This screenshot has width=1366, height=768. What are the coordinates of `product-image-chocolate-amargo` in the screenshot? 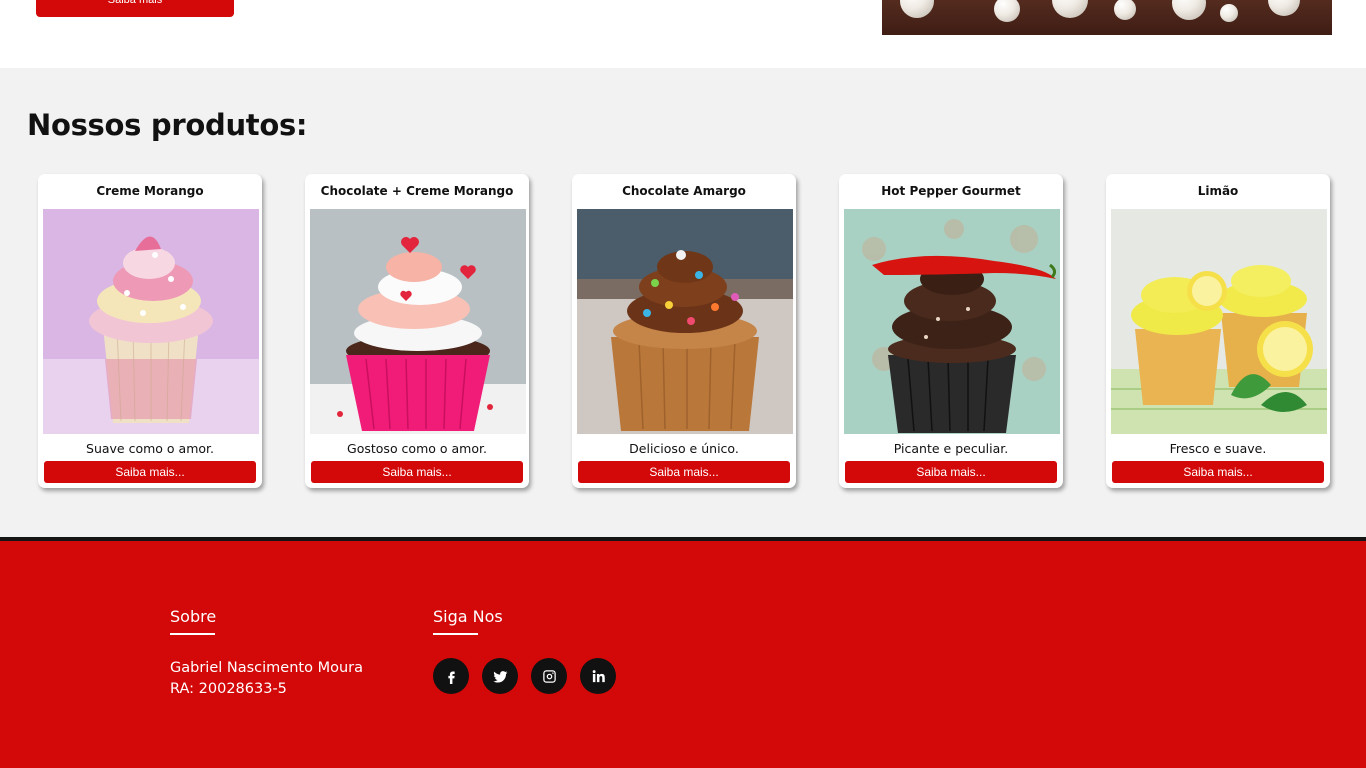 It's located at (685, 321).